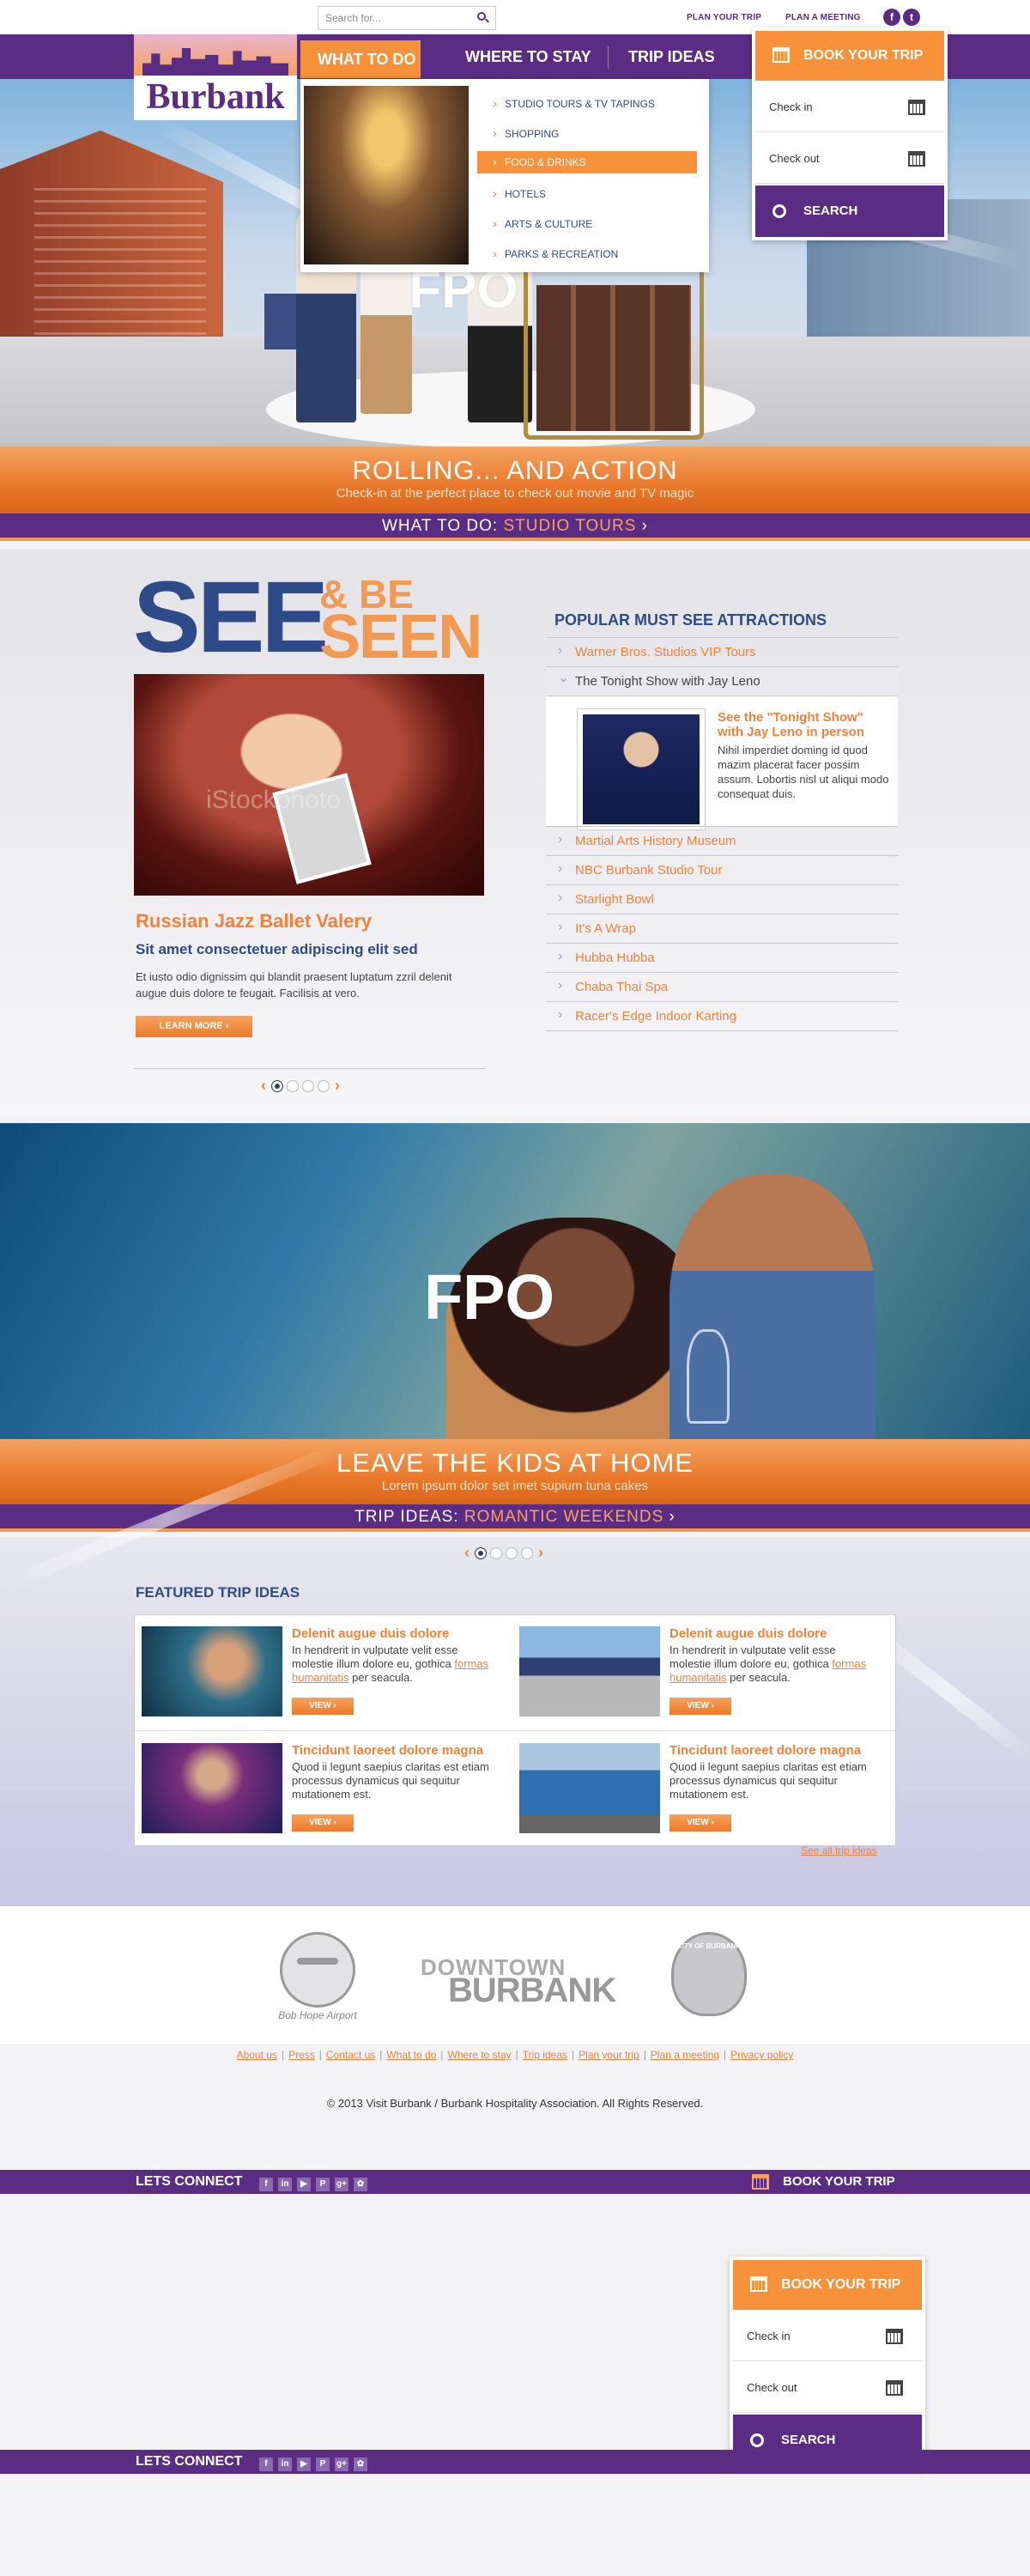 The height and width of the screenshot is (2576, 1030). What do you see at coordinates (589, 1671) in the screenshot?
I see `airport-photo` at bounding box center [589, 1671].